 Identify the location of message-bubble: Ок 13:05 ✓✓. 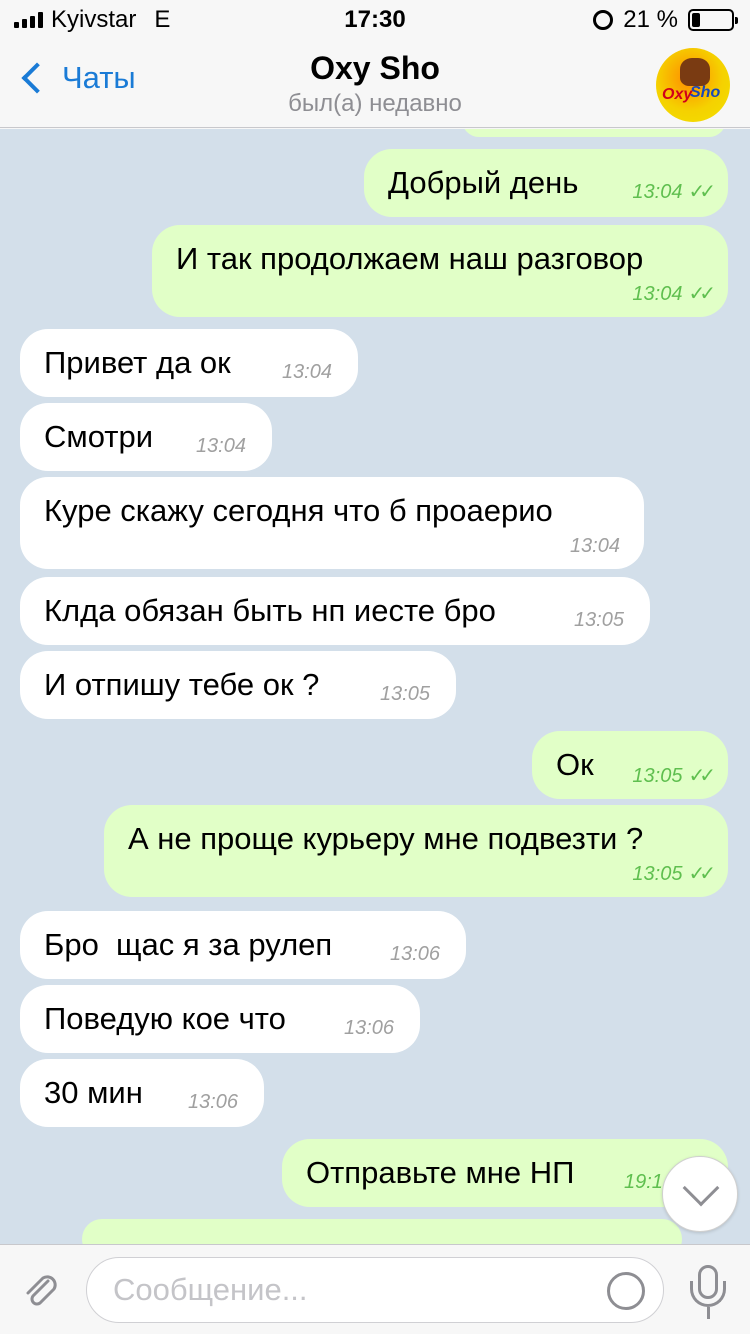
(630, 765).